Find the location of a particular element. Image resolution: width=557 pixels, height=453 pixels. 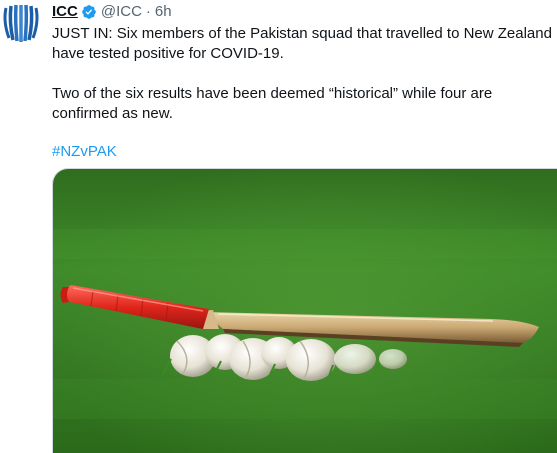

hashtag-link: #NZvPAK is located at coordinates (84, 152).